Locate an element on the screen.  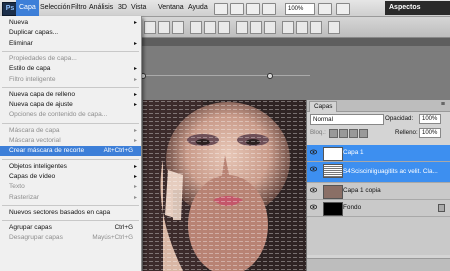
menu-item: Texto ▸ is located at coordinates (70, 187).